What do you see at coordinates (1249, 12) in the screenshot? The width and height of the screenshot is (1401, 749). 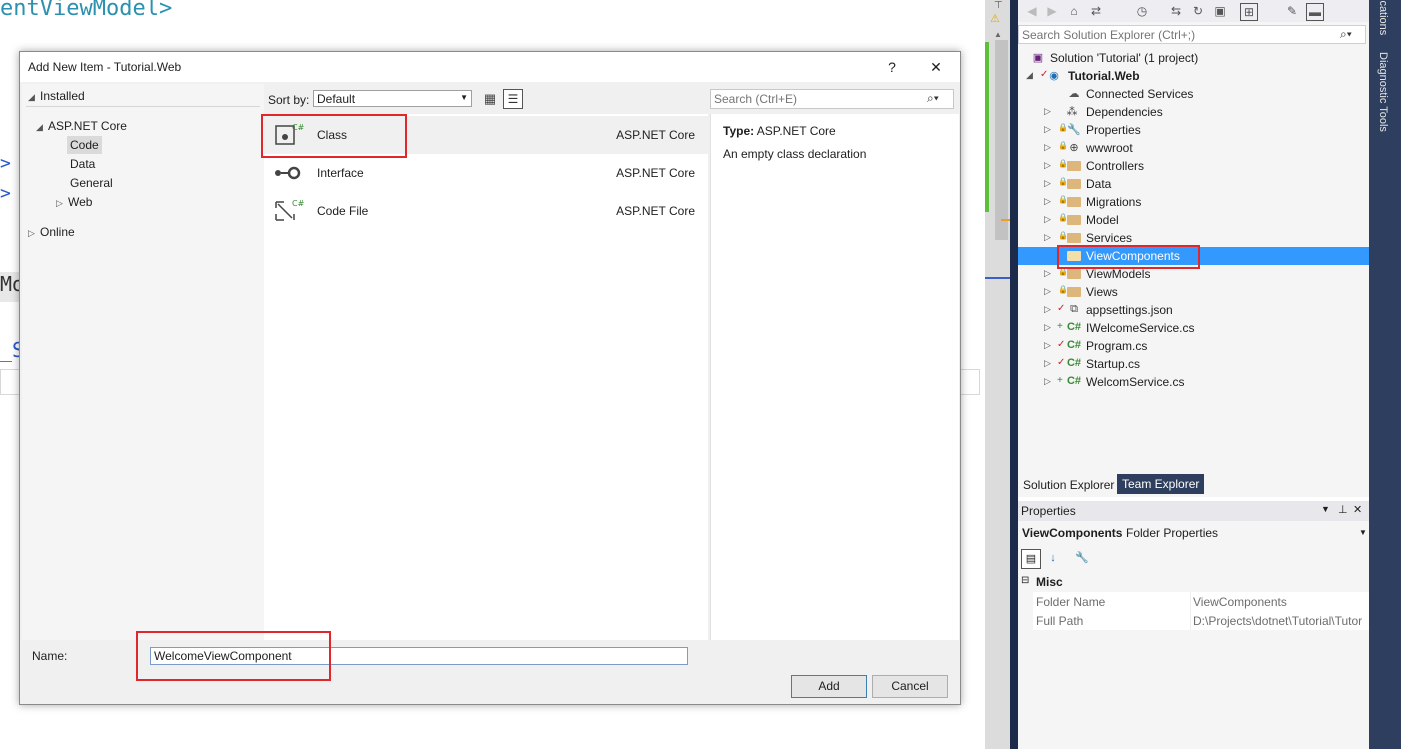 I see `show-all-files-icon: ⊞` at bounding box center [1249, 12].